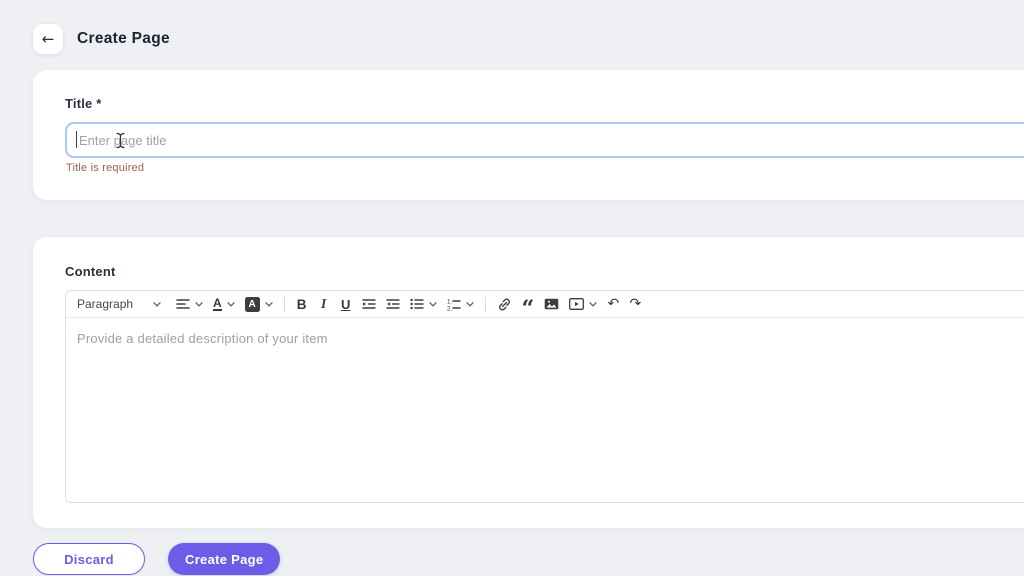 The image size is (1024, 576). I want to click on create-page-button: Create Page, so click(224, 559).